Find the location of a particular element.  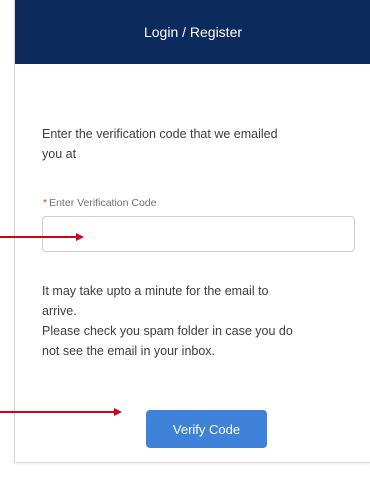

help-line-2: arrive. is located at coordinates (59, 311).